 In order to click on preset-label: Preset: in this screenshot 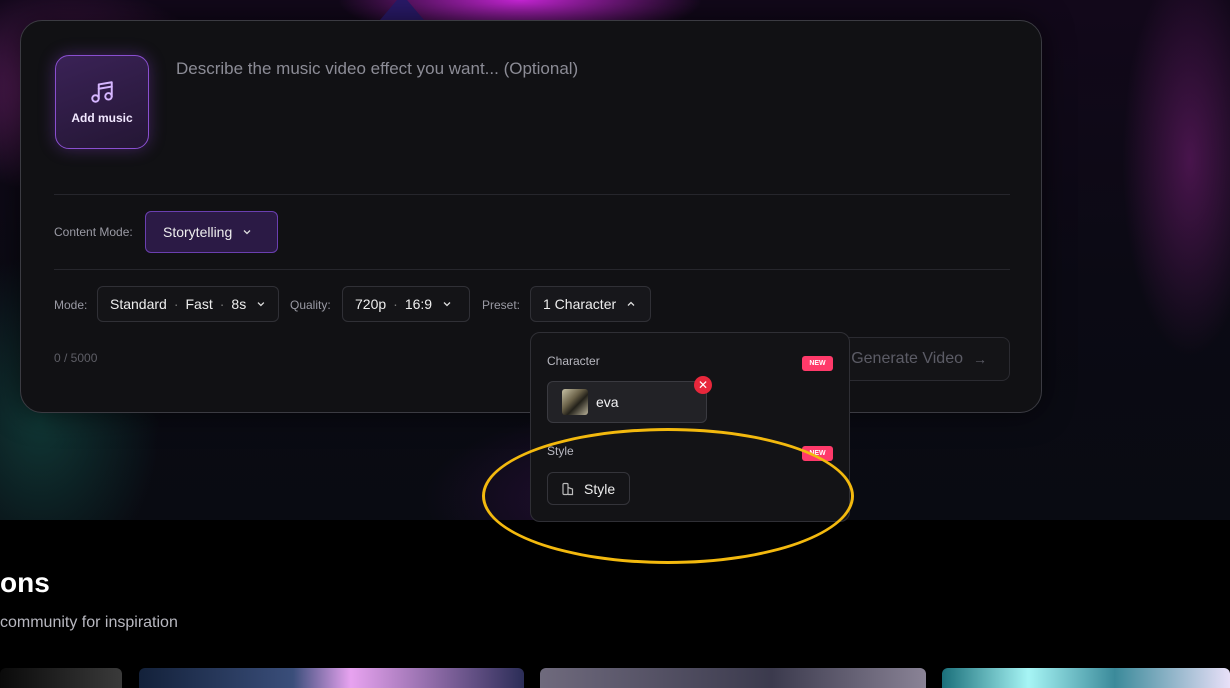, I will do `click(501, 305)`.